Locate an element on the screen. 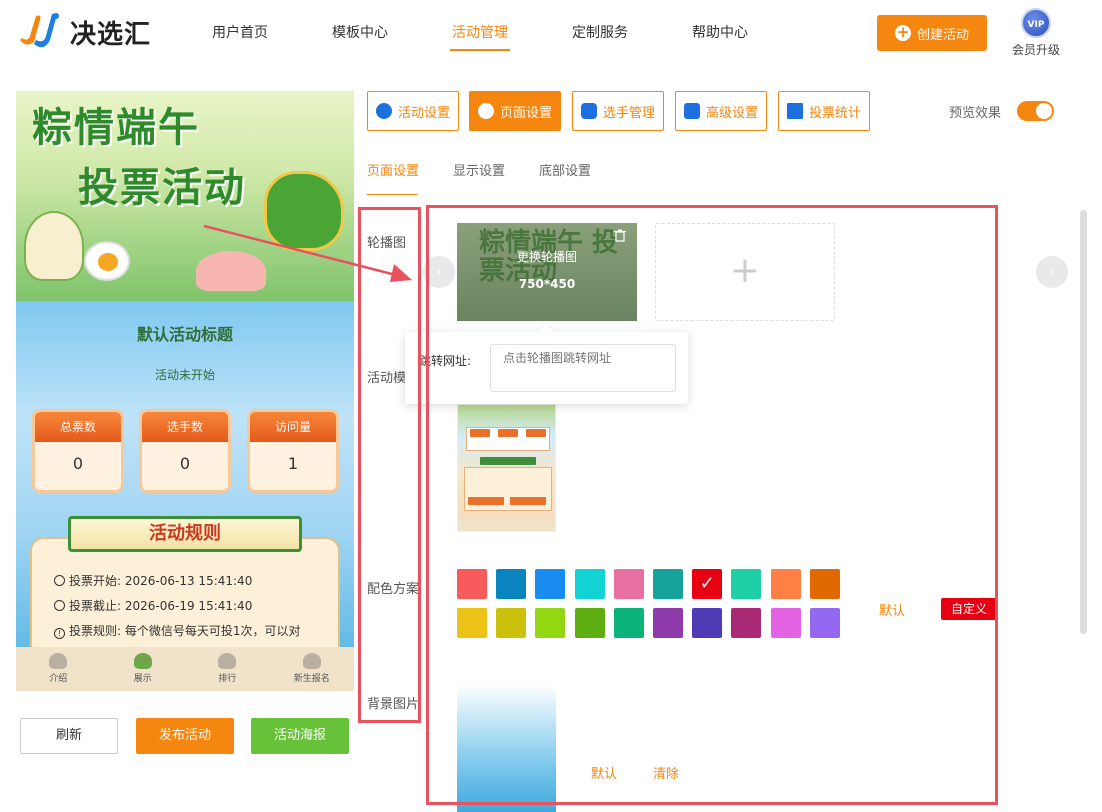  rules-title: 活动规则 is located at coordinates (185, 534).